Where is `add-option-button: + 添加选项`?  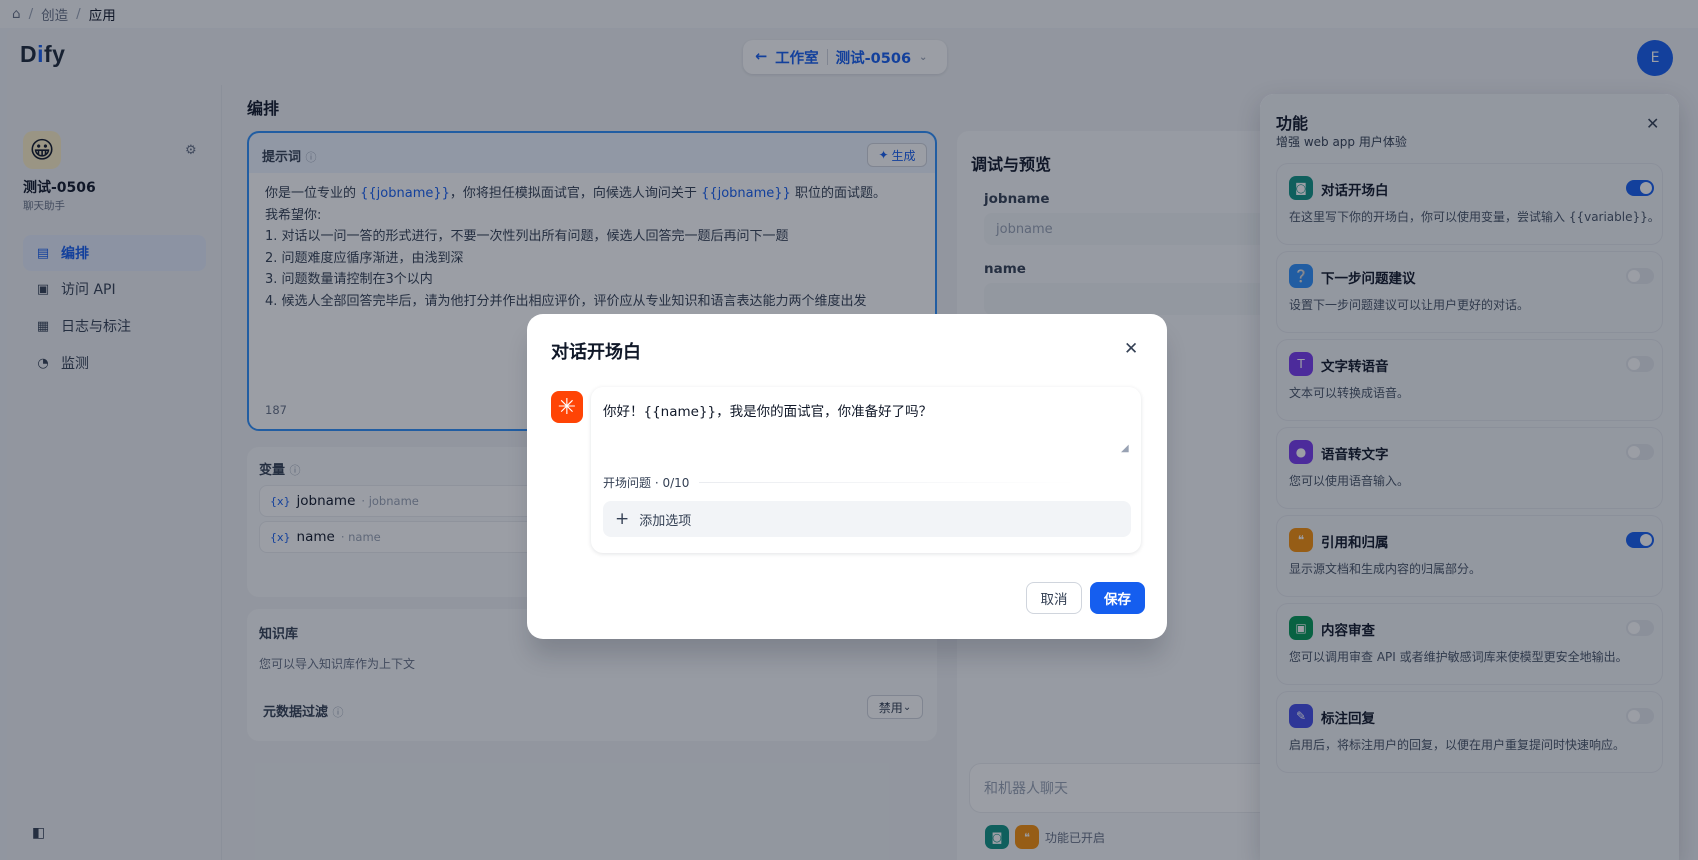 add-option-button: + 添加选项 is located at coordinates (867, 519).